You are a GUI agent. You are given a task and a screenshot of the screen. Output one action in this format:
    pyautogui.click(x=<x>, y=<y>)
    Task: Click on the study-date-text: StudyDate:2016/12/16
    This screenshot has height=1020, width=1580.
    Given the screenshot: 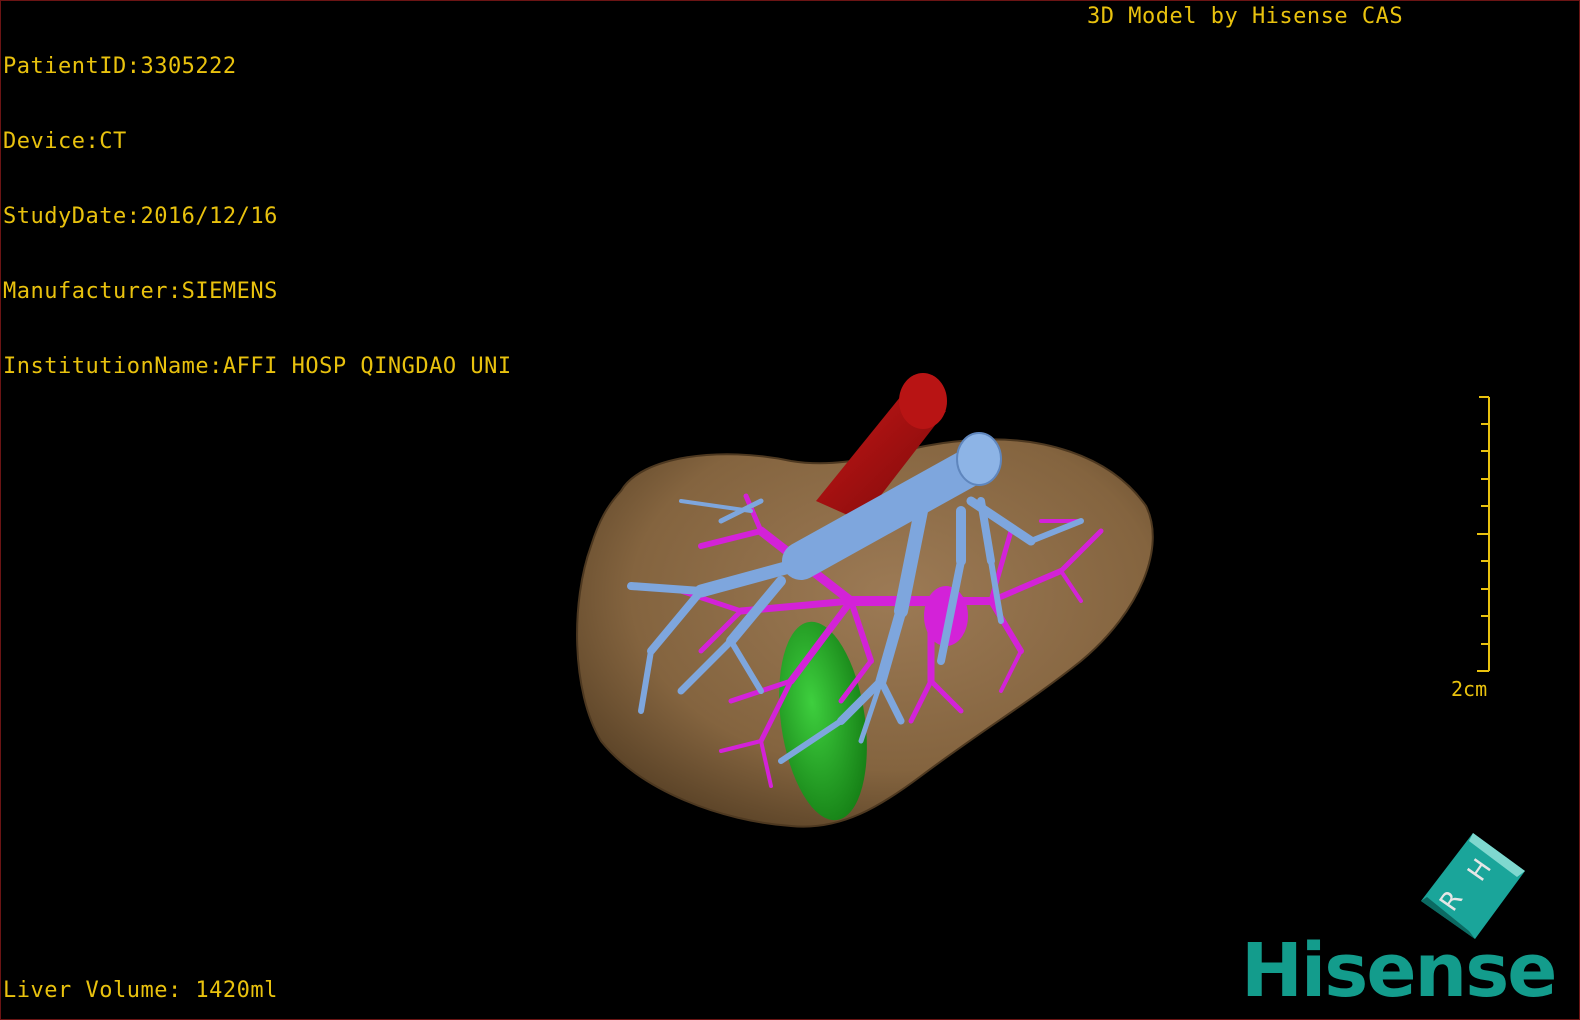 What is the action you would take?
    pyautogui.click(x=140, y=216)
    